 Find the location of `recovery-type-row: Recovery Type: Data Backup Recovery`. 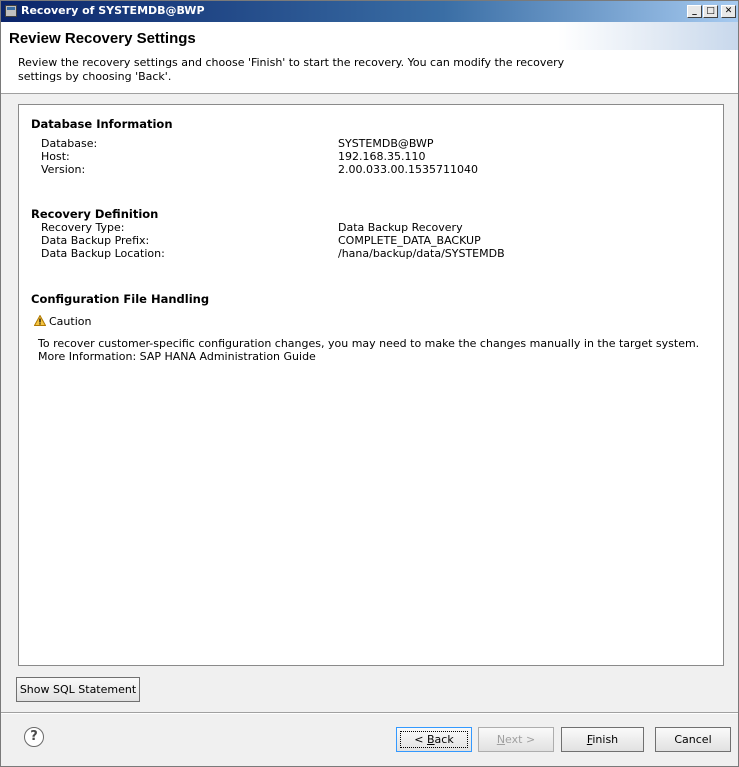

recovery-type-row: Recovery Type: Data Backup Recovery is located at coordinates (371, 227).